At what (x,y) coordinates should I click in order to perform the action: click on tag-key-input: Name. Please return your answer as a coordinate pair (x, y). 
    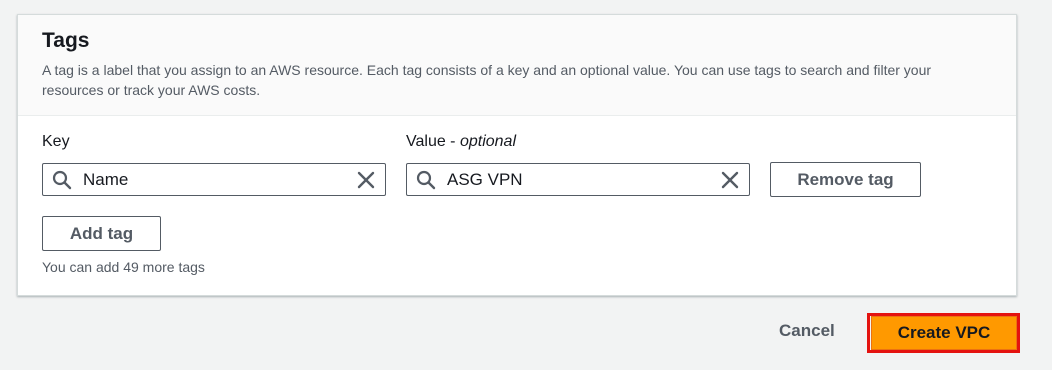
    Looking at the image, I should click on (214, 179).